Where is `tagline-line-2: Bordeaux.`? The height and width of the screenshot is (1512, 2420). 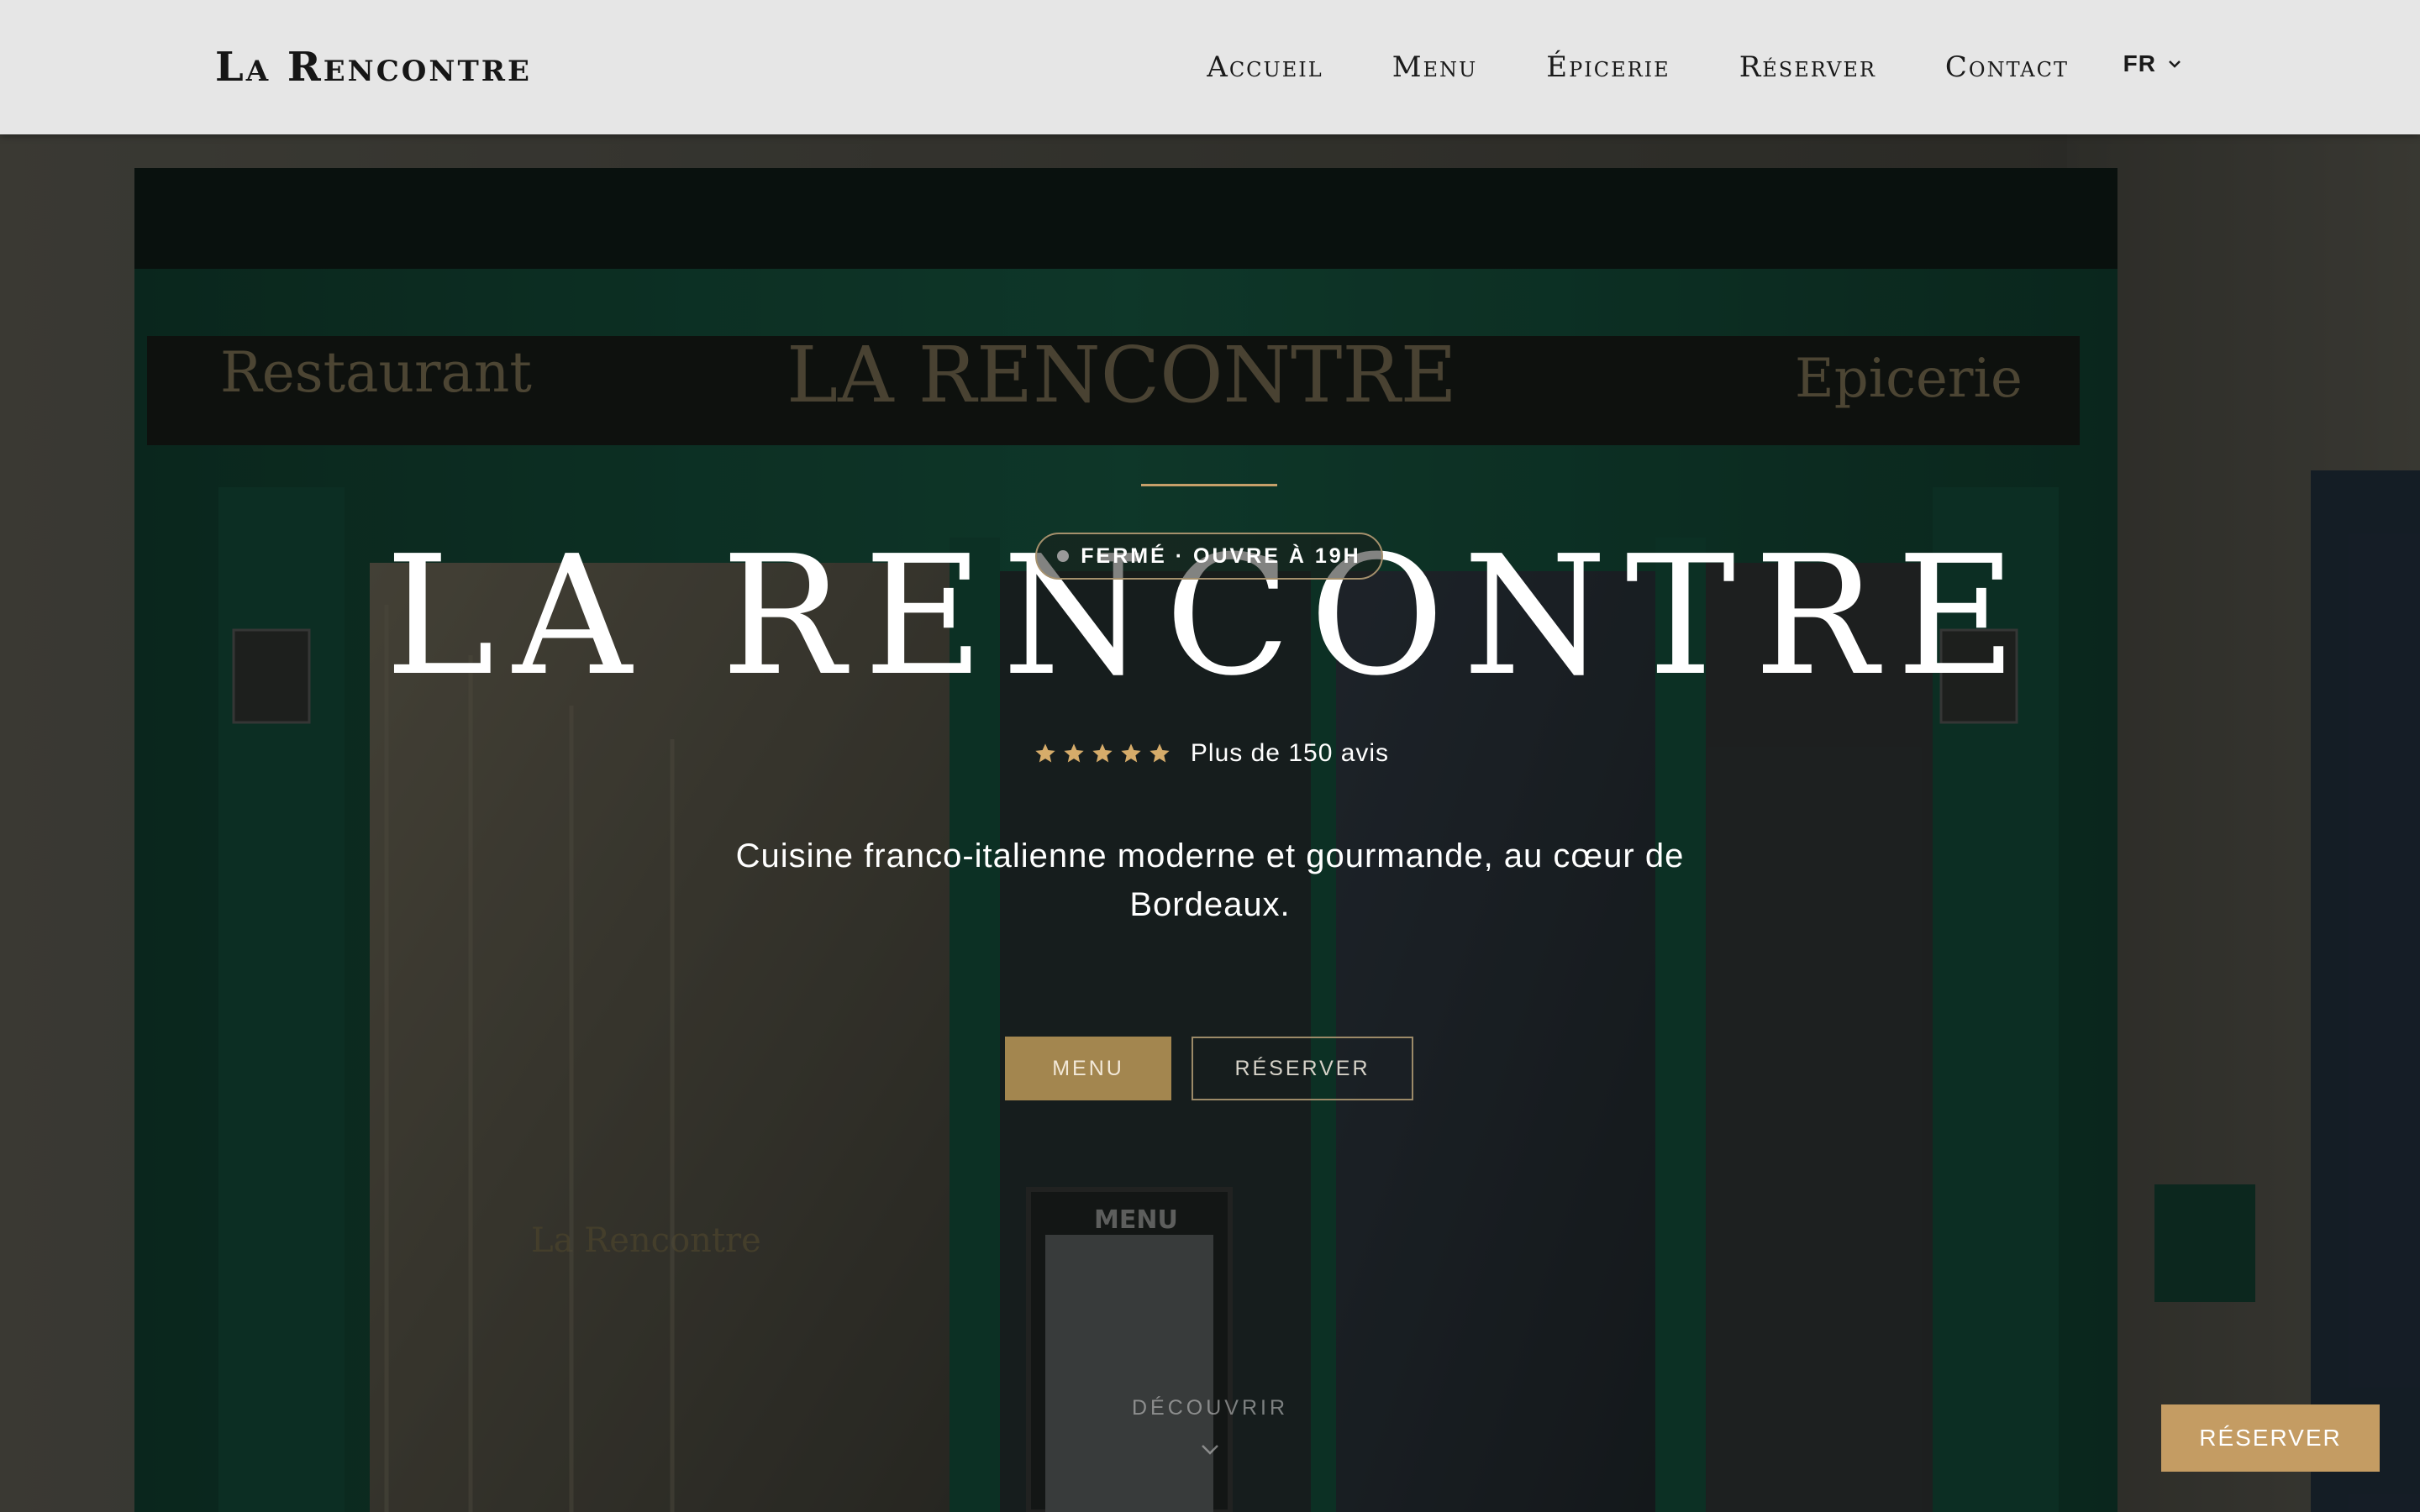
tagline-line-2: Bordeaux. is located at coordinates (1210, 904).